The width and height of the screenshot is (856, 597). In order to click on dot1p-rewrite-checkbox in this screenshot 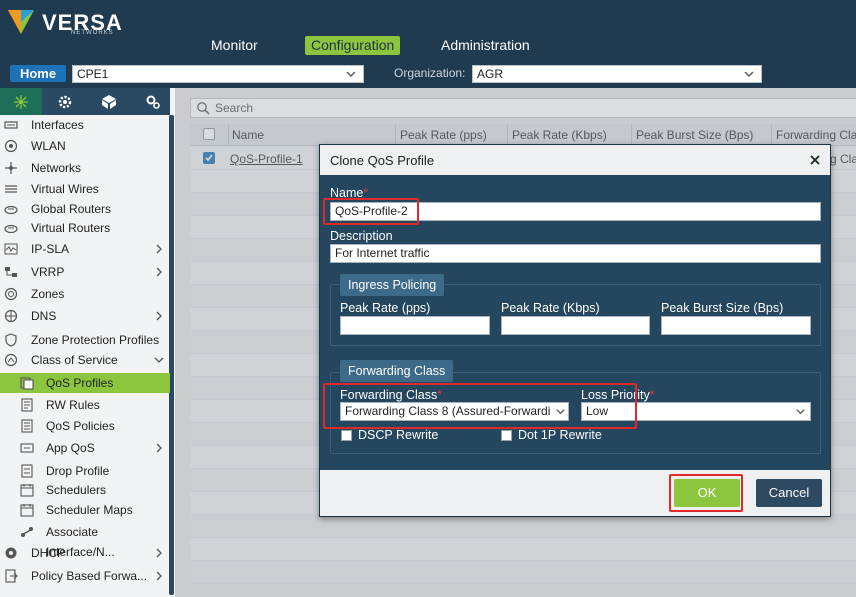, I will do `click(506, 435)`.